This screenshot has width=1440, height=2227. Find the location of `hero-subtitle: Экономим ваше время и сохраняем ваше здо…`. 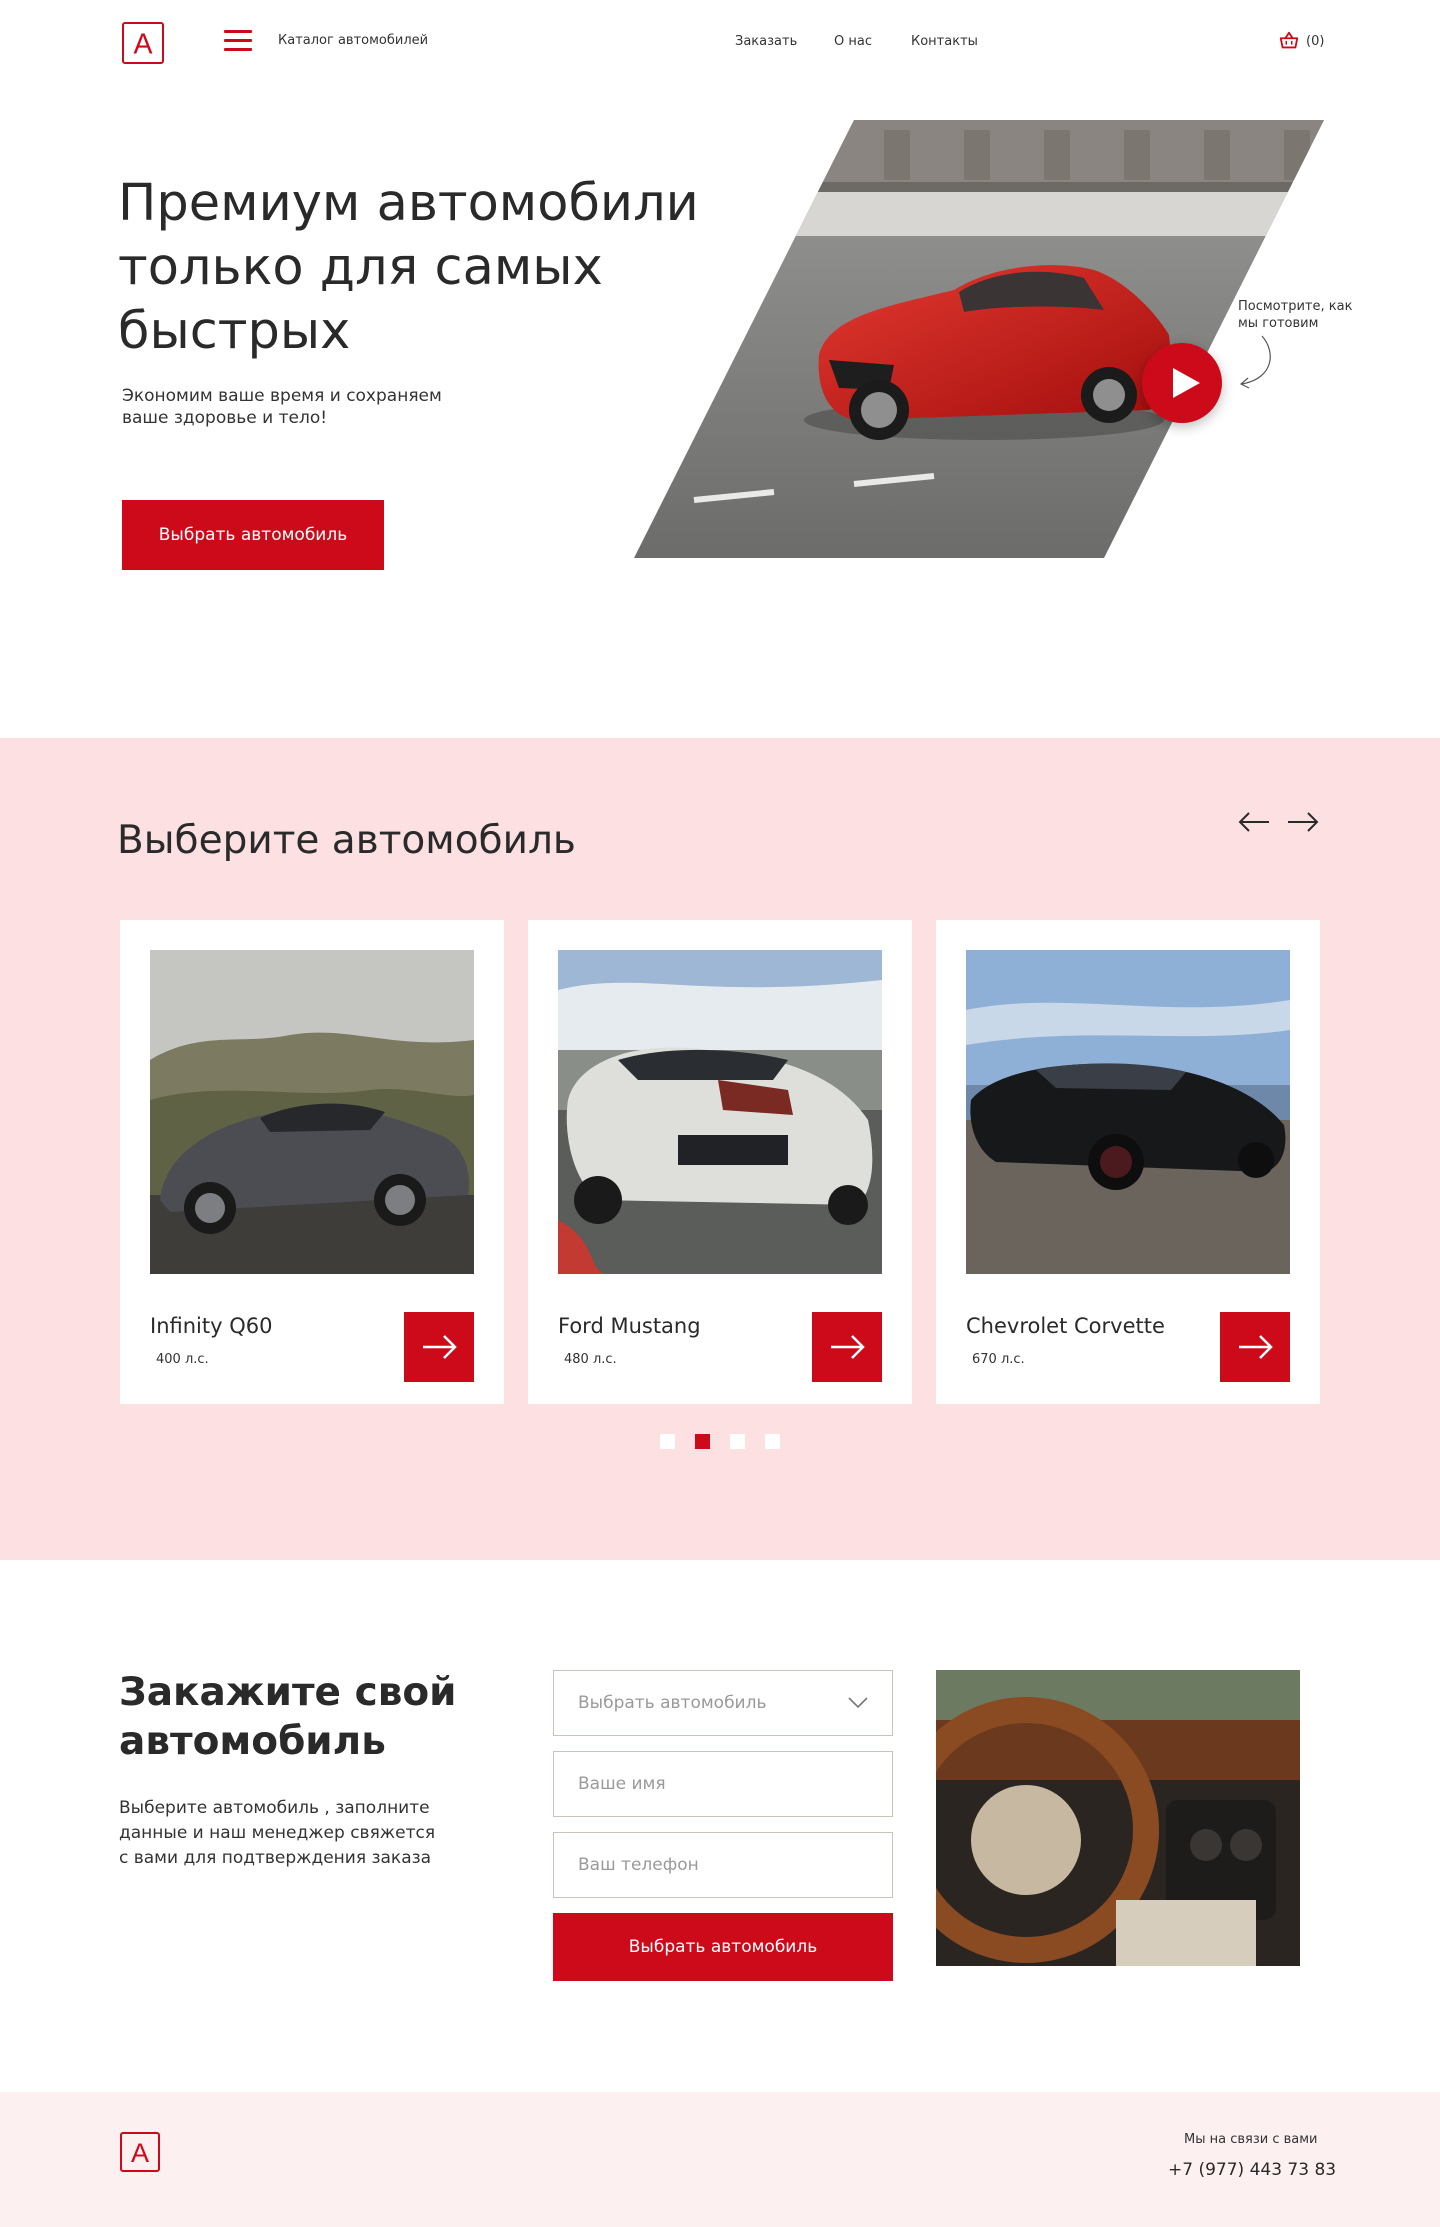

hero-subtitle: Экономим ваше время и сохраняем ваше здо… is located at coordinates (282, 407).